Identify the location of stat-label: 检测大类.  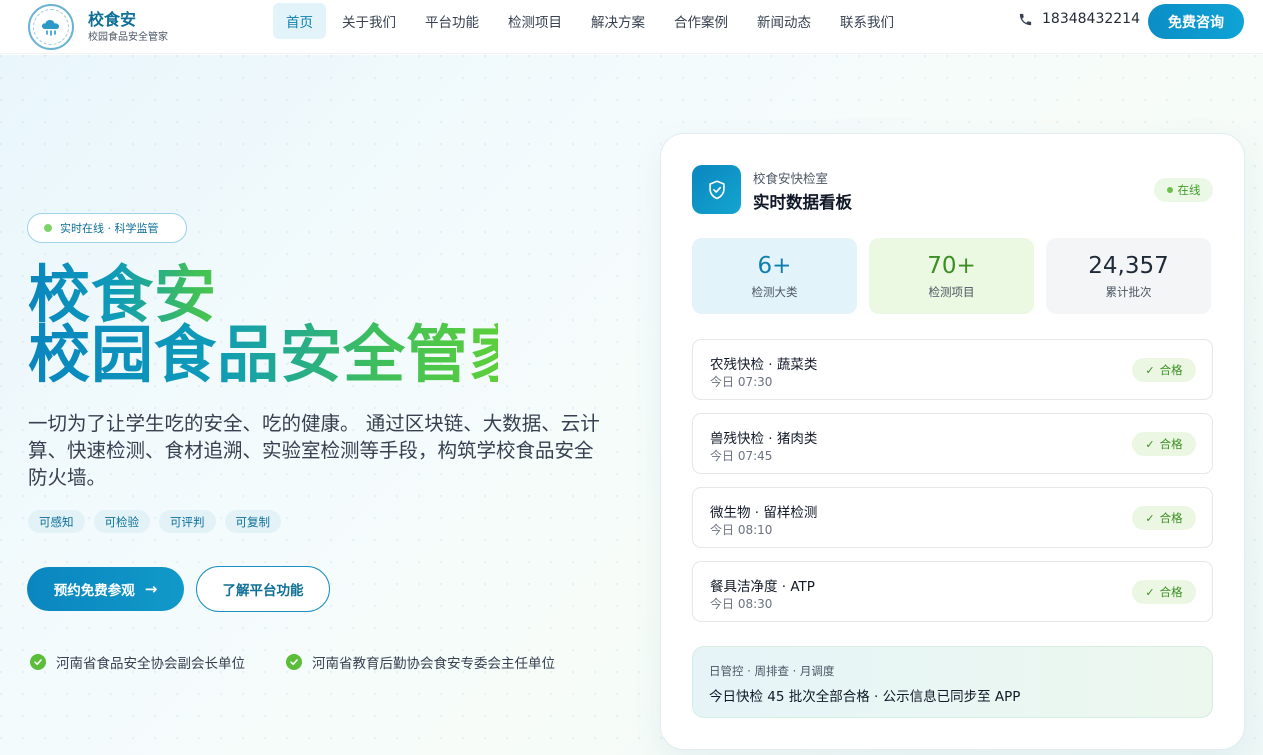
(774, 292).